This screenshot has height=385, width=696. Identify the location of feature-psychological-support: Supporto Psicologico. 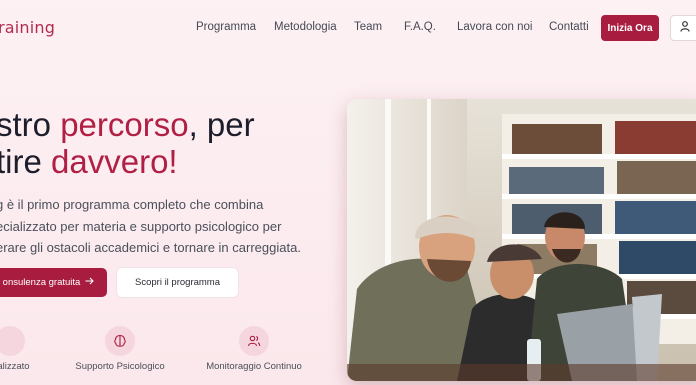
(120, 349).